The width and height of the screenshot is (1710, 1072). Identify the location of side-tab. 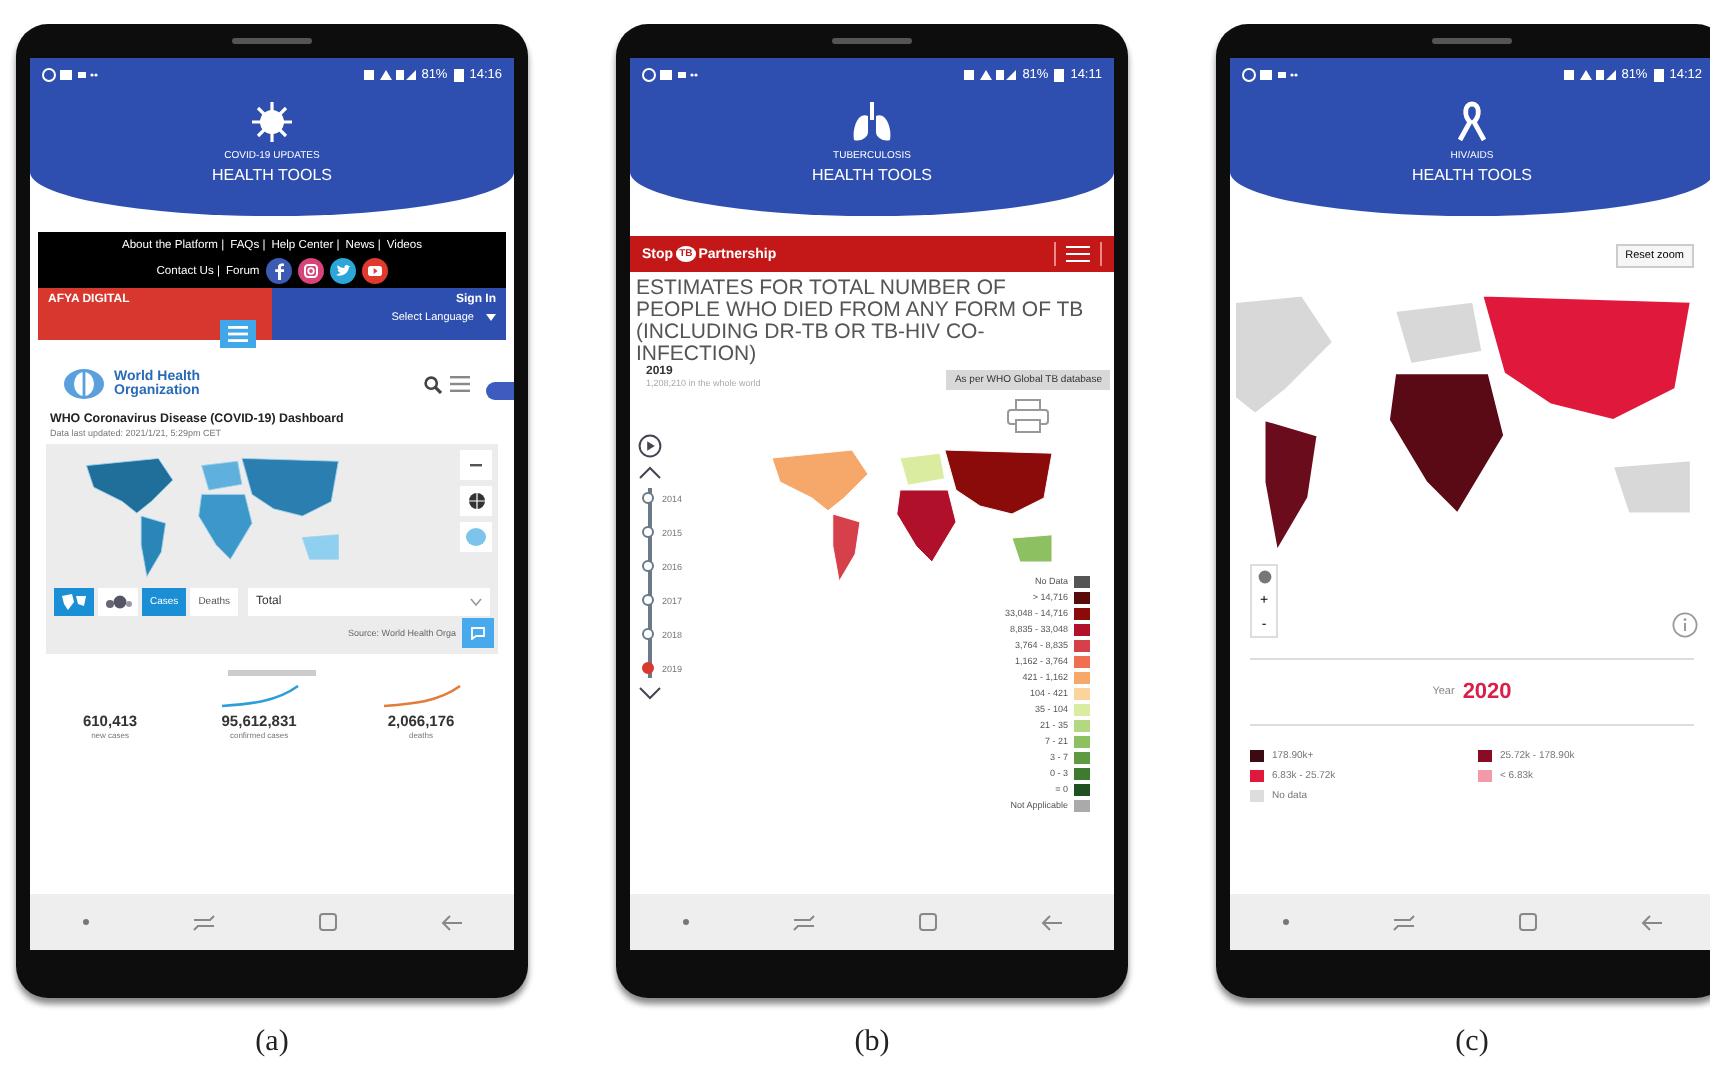
(500, 391).